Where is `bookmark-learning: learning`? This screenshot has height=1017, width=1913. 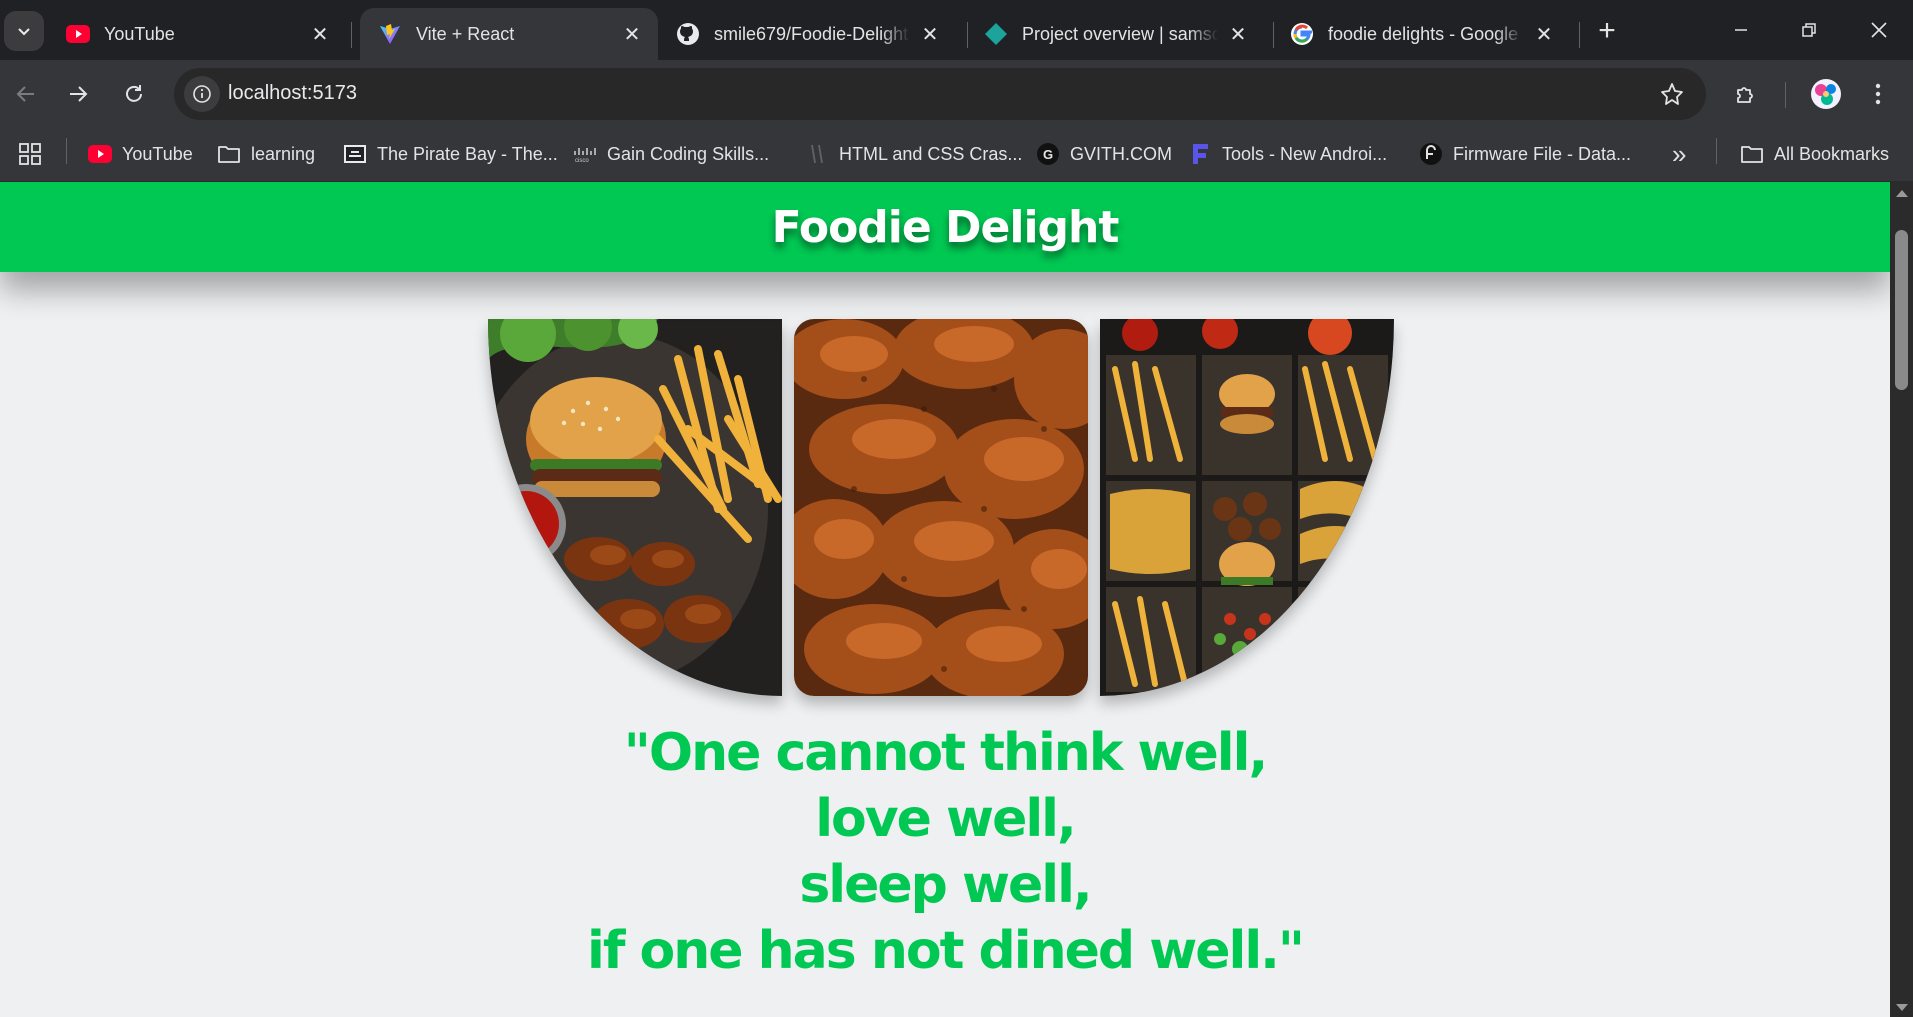
bookmark-learning: learning is located at coordinates (266, 154).